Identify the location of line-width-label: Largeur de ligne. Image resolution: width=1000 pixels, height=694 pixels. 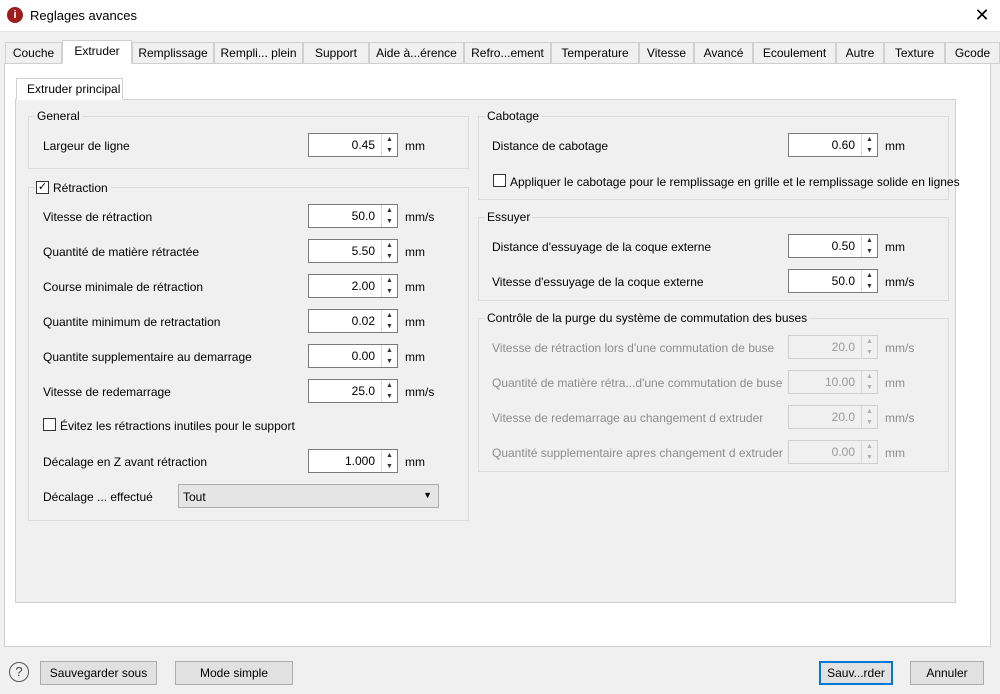
(86, 146).